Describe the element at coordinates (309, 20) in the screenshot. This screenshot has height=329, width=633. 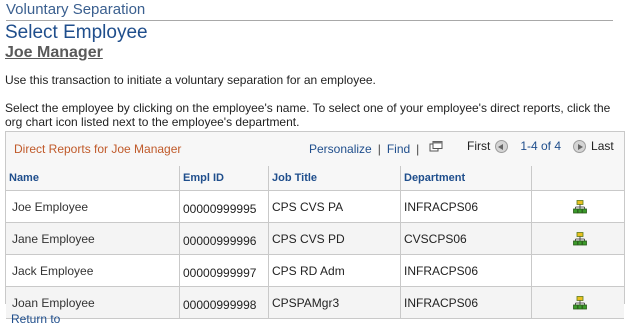
I see `title-divider` at that location.